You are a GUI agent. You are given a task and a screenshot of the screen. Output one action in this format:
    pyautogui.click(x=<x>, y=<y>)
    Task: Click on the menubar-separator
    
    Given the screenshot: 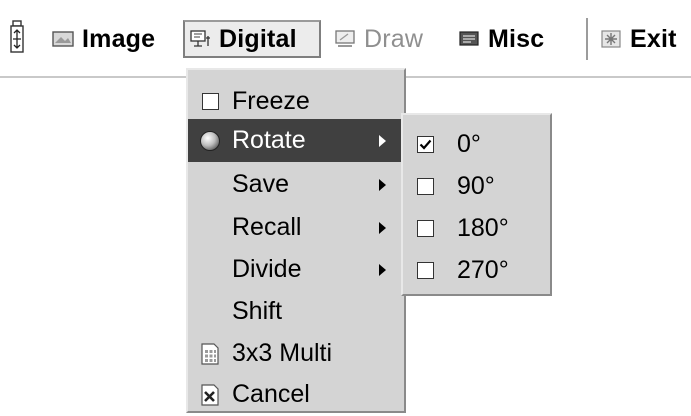 What is the action you would take?
    pyautogui.click(x=587, y=39)
    